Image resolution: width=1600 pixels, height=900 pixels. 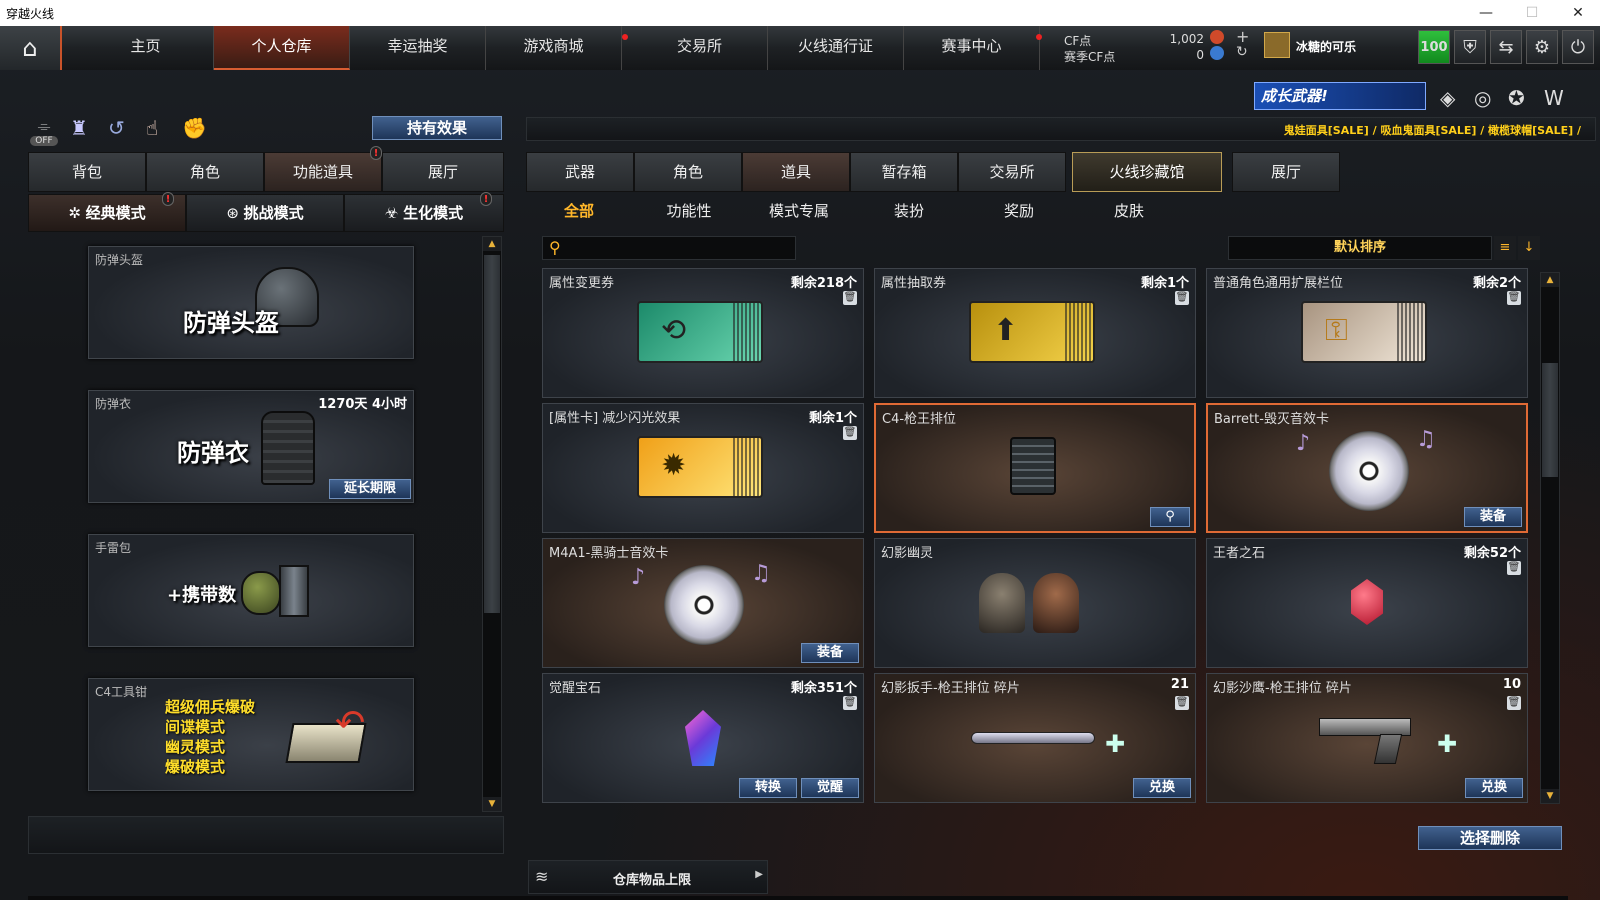 I want to click on tab-character: 角色, so click(x=205, y=172).